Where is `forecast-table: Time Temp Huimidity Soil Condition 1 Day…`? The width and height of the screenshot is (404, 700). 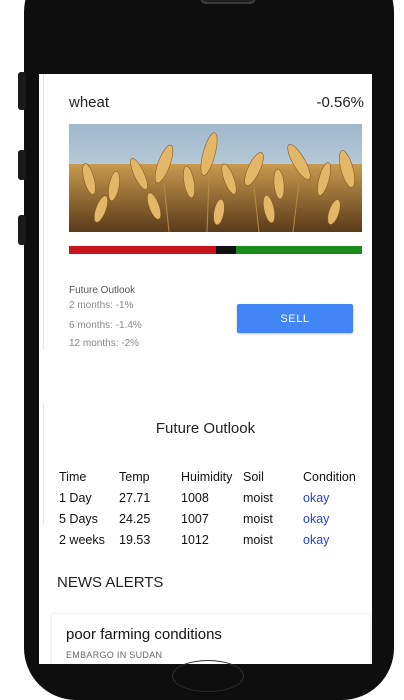 forecast-table: Time Temp Huimidity Soil Condition 1 Day… is located at coordinates (214, 508).